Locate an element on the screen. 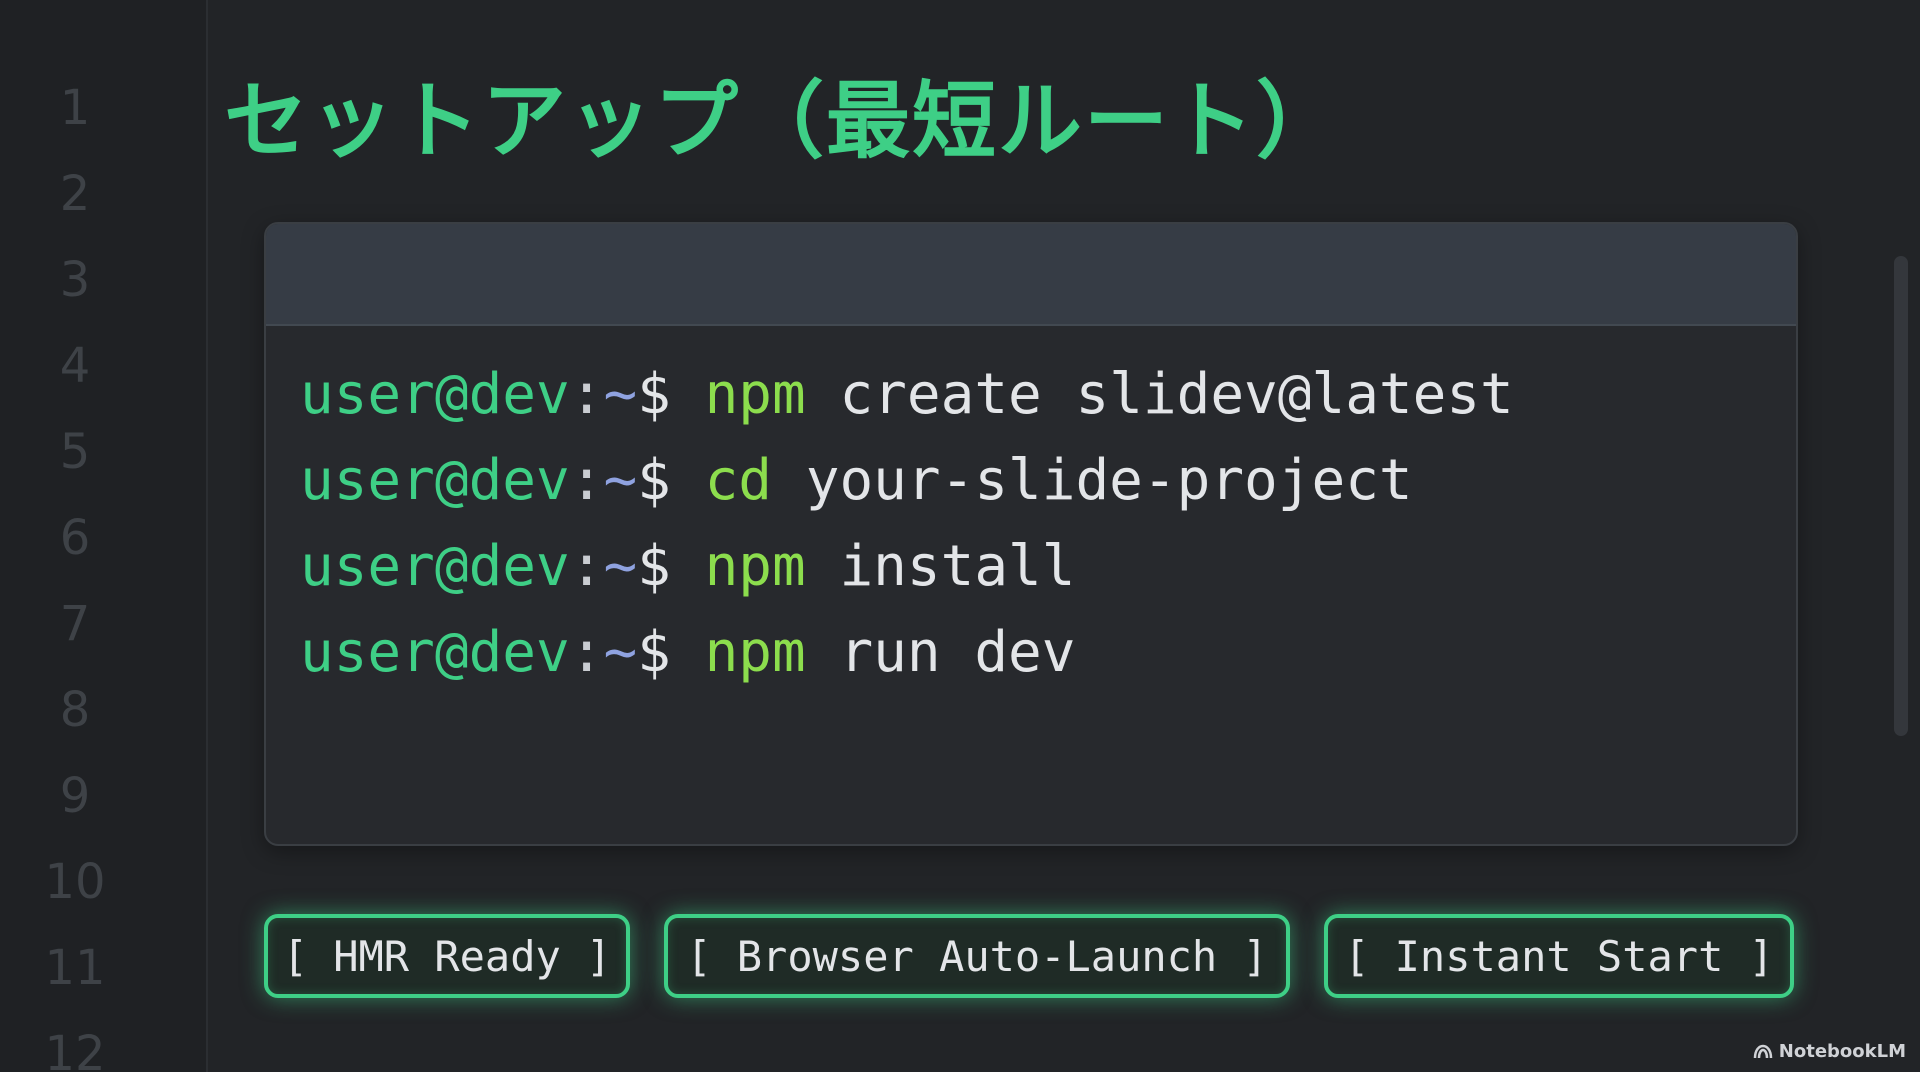 The width and height of the screenshot is (1920, 1072). terminal-command-line: user@dev:~$ cd your-slide-project is located at coordinates (1048, 481).